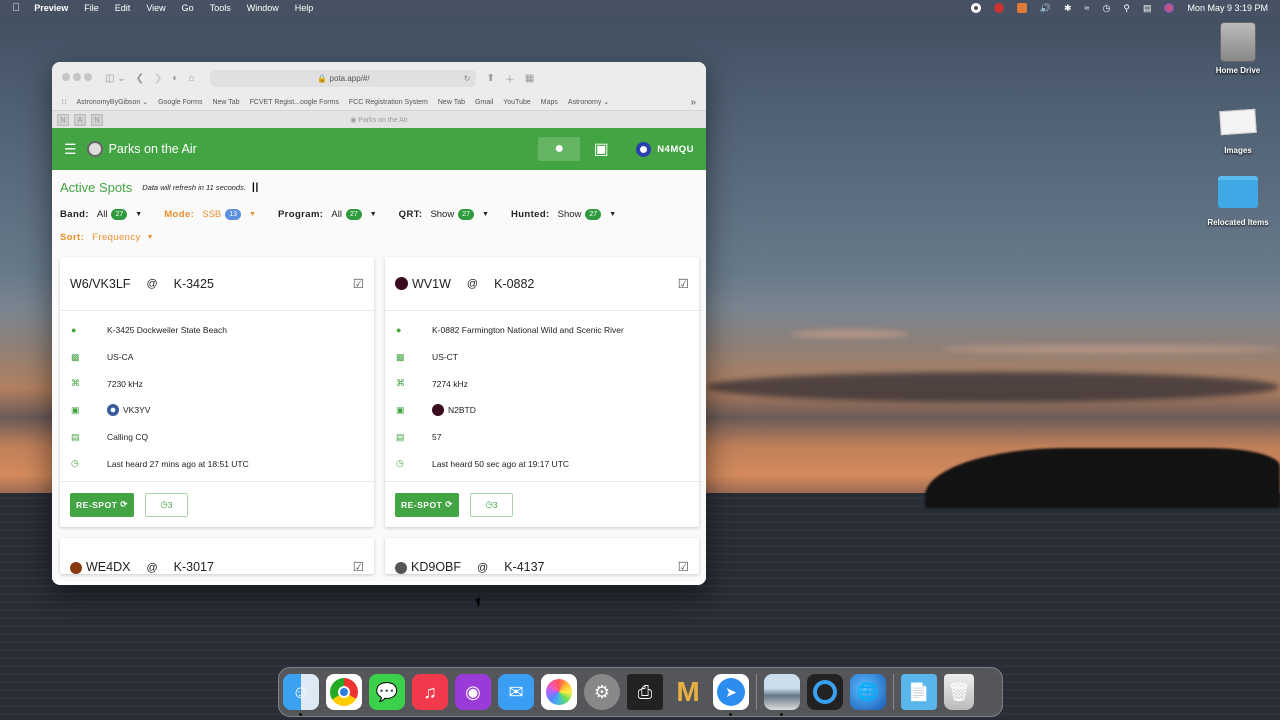 This screenshot has width=1280, height=720. I want to click on share-icon: ⬆, so click(490, 78).